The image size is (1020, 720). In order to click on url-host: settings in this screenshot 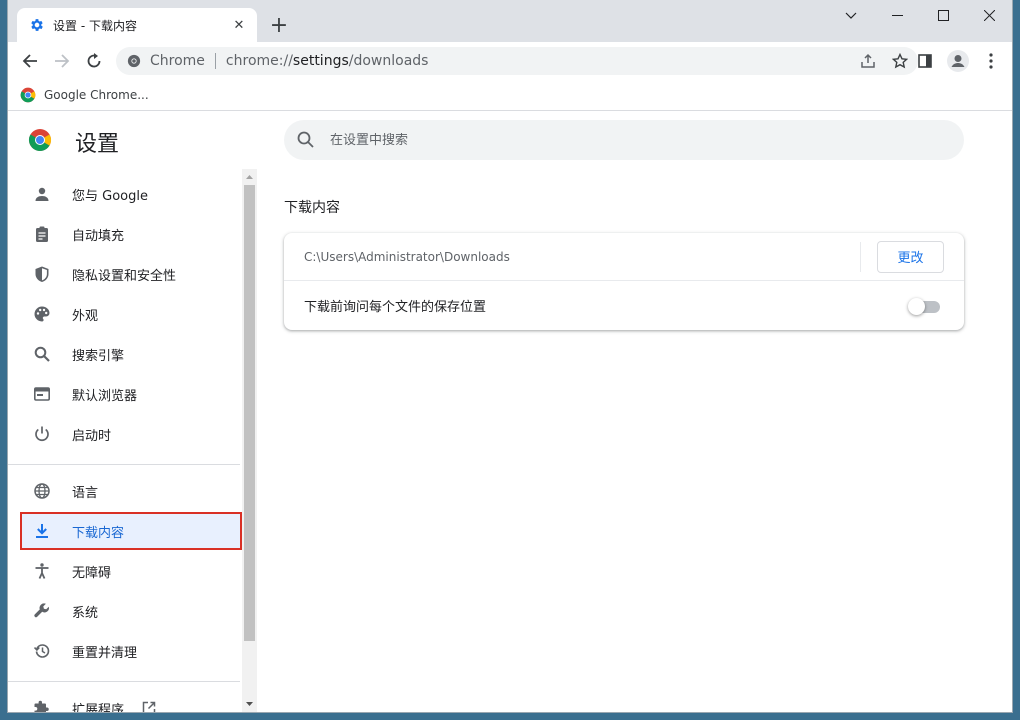, I will do `click(320, 61)`.